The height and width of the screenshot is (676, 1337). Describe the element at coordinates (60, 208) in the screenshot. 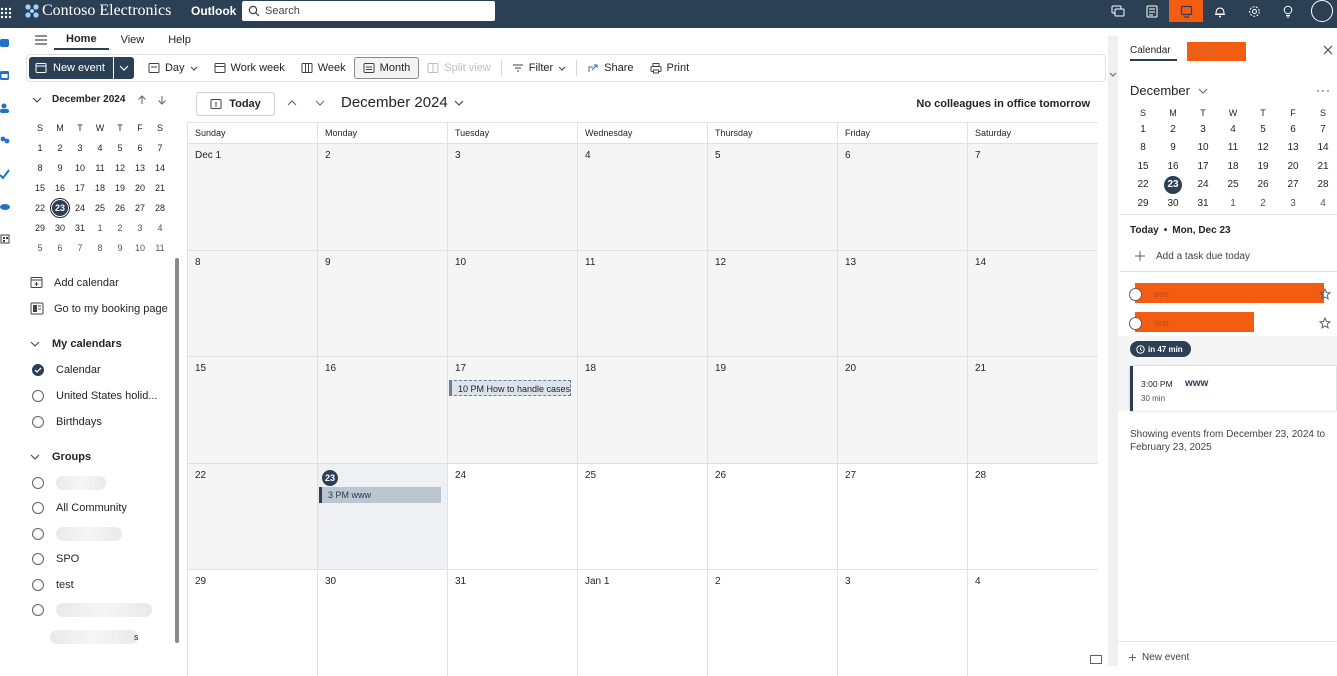

I see `mini-calendar-day: 23` at that location.